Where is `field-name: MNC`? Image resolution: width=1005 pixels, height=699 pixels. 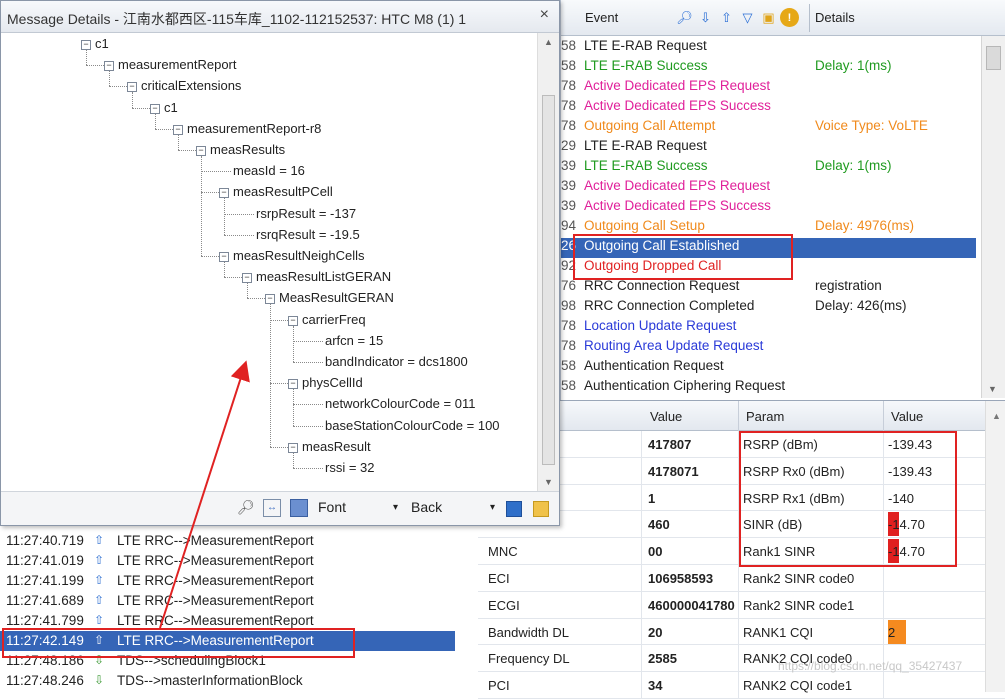 field-name: MNC is located at coordinates (503, 552).